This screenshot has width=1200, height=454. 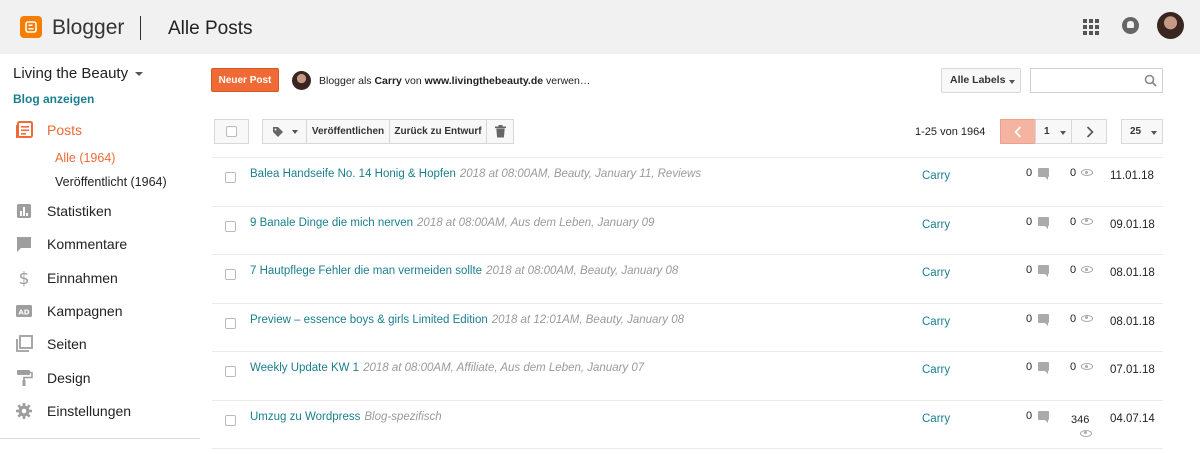 I want to click on blog-selector: Living the Beauty, so click(x=70, y=73).